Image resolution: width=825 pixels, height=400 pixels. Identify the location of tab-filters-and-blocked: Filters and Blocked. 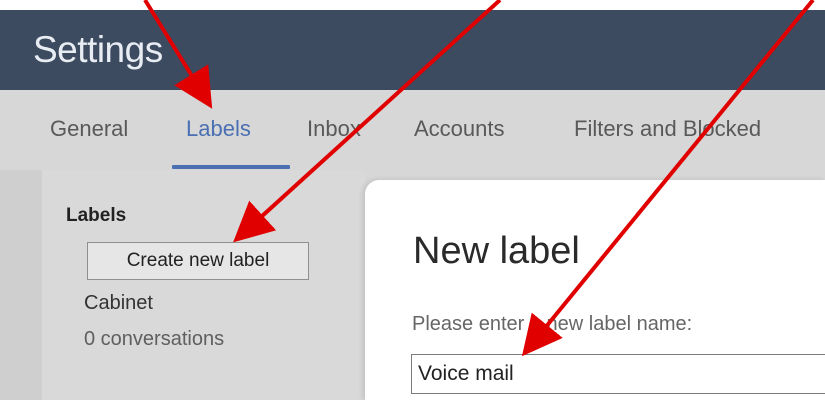
(667, 129).